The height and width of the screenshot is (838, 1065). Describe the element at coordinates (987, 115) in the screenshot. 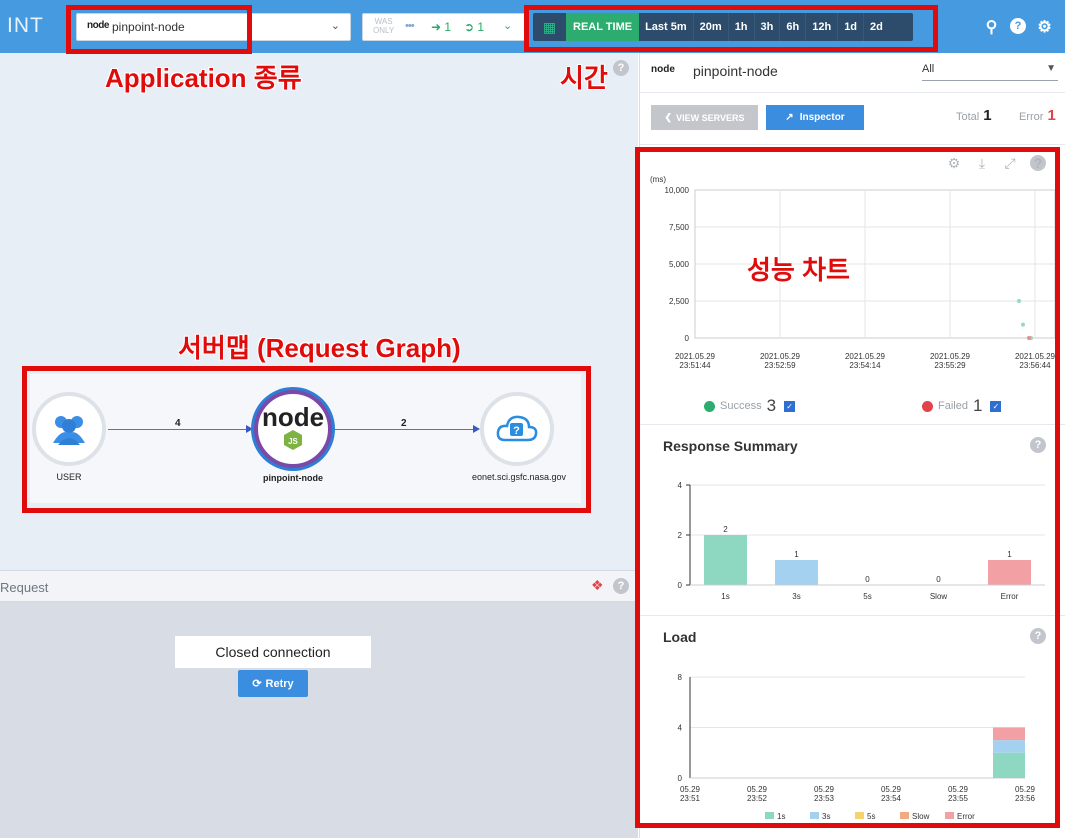

I see `total-value: 1` at that location.